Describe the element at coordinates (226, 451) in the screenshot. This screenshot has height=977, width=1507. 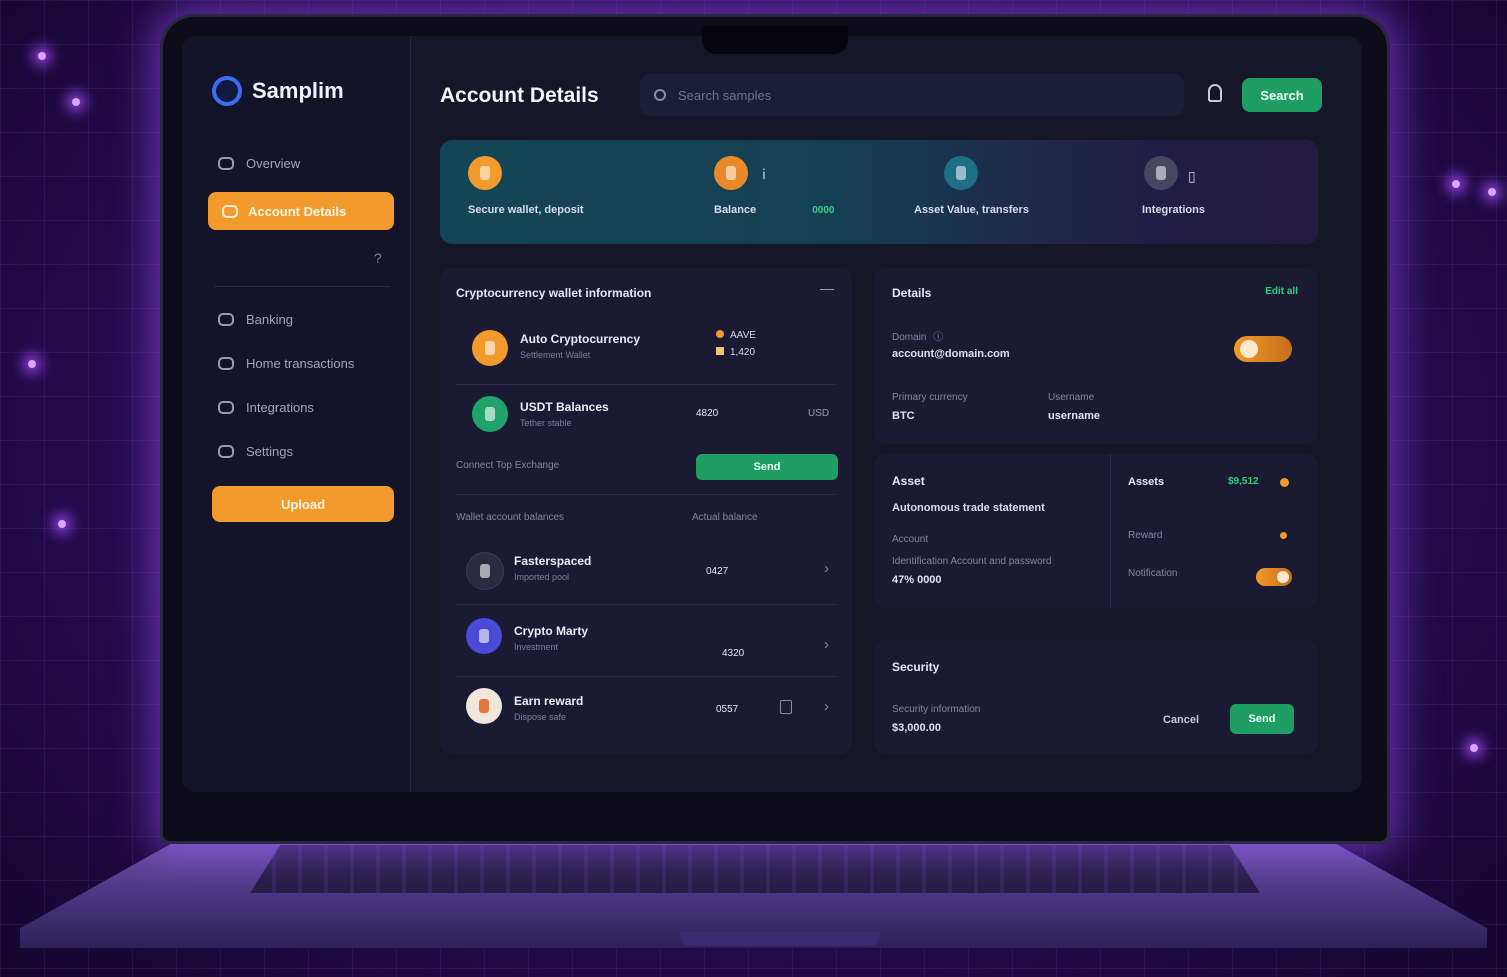
I see `gear-icon` at that location.